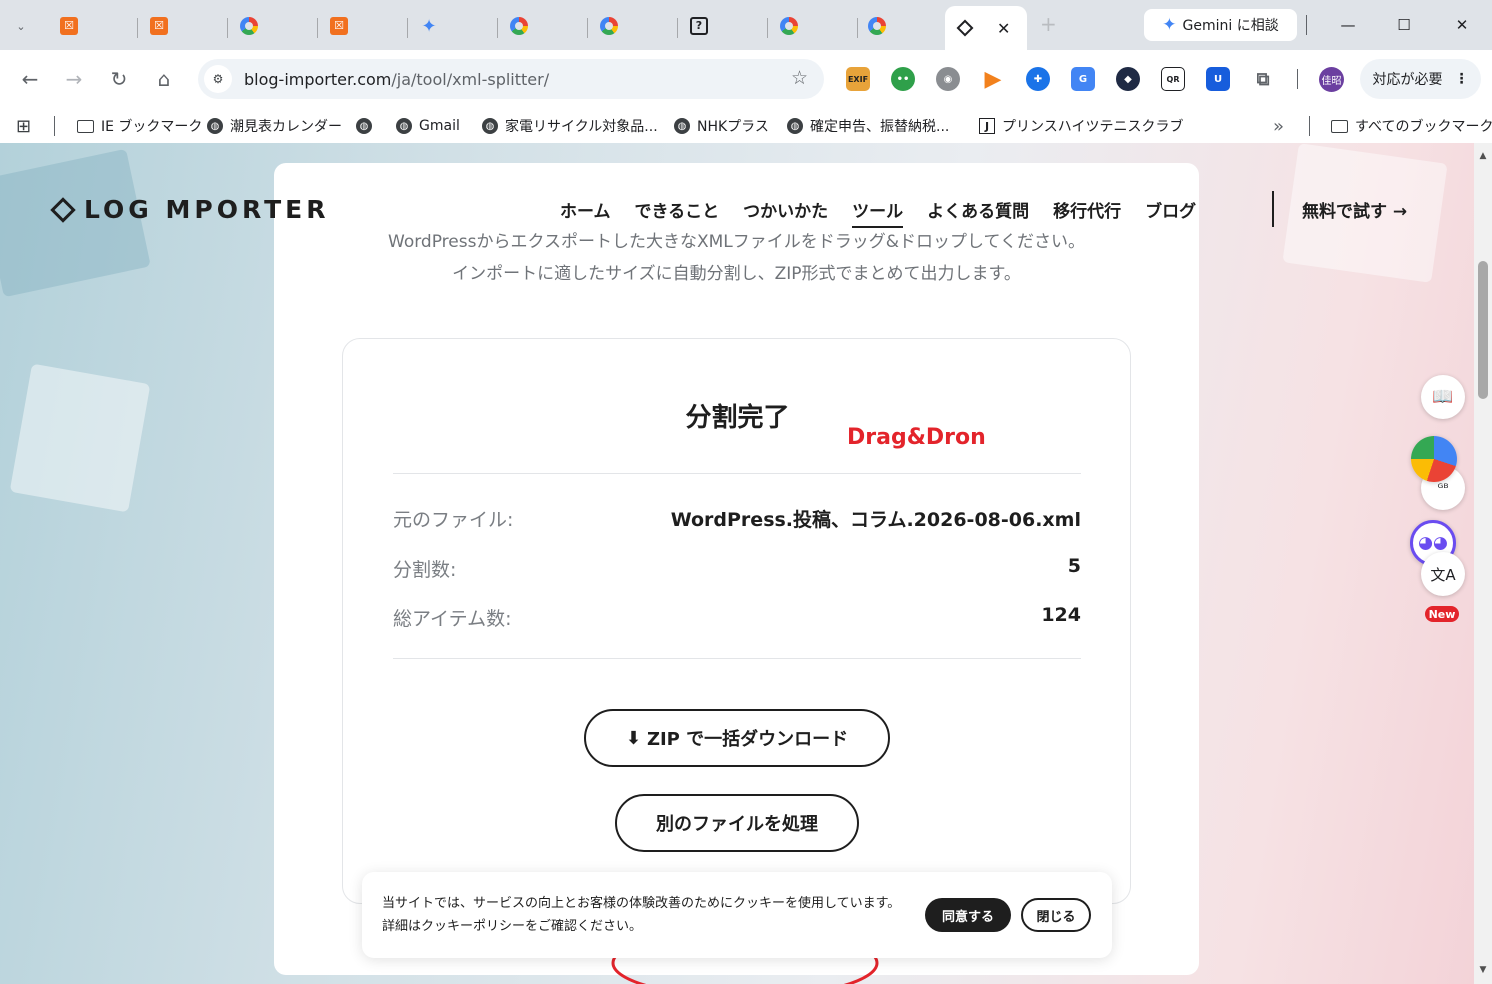 The width and height of the screenshot is (1492, 984). Describe the element at coordinates (1462, 25) in the screenshot. I see `window-close-icon: ✕` at that location.